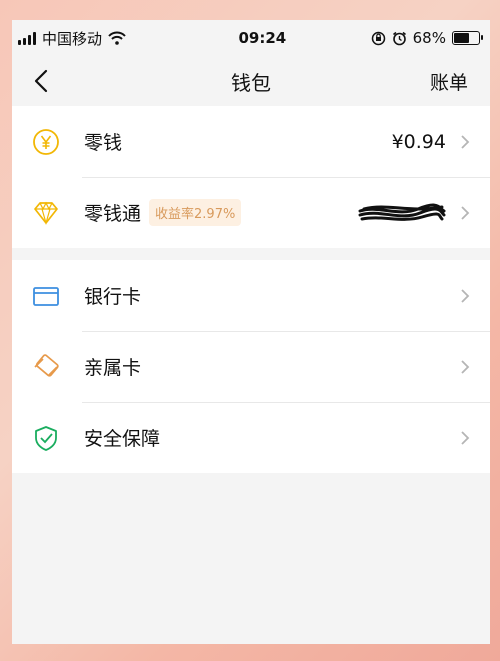 This screenshot has width=500, height=661. I want to click on rotation-lock-icon, so click(378, 38).